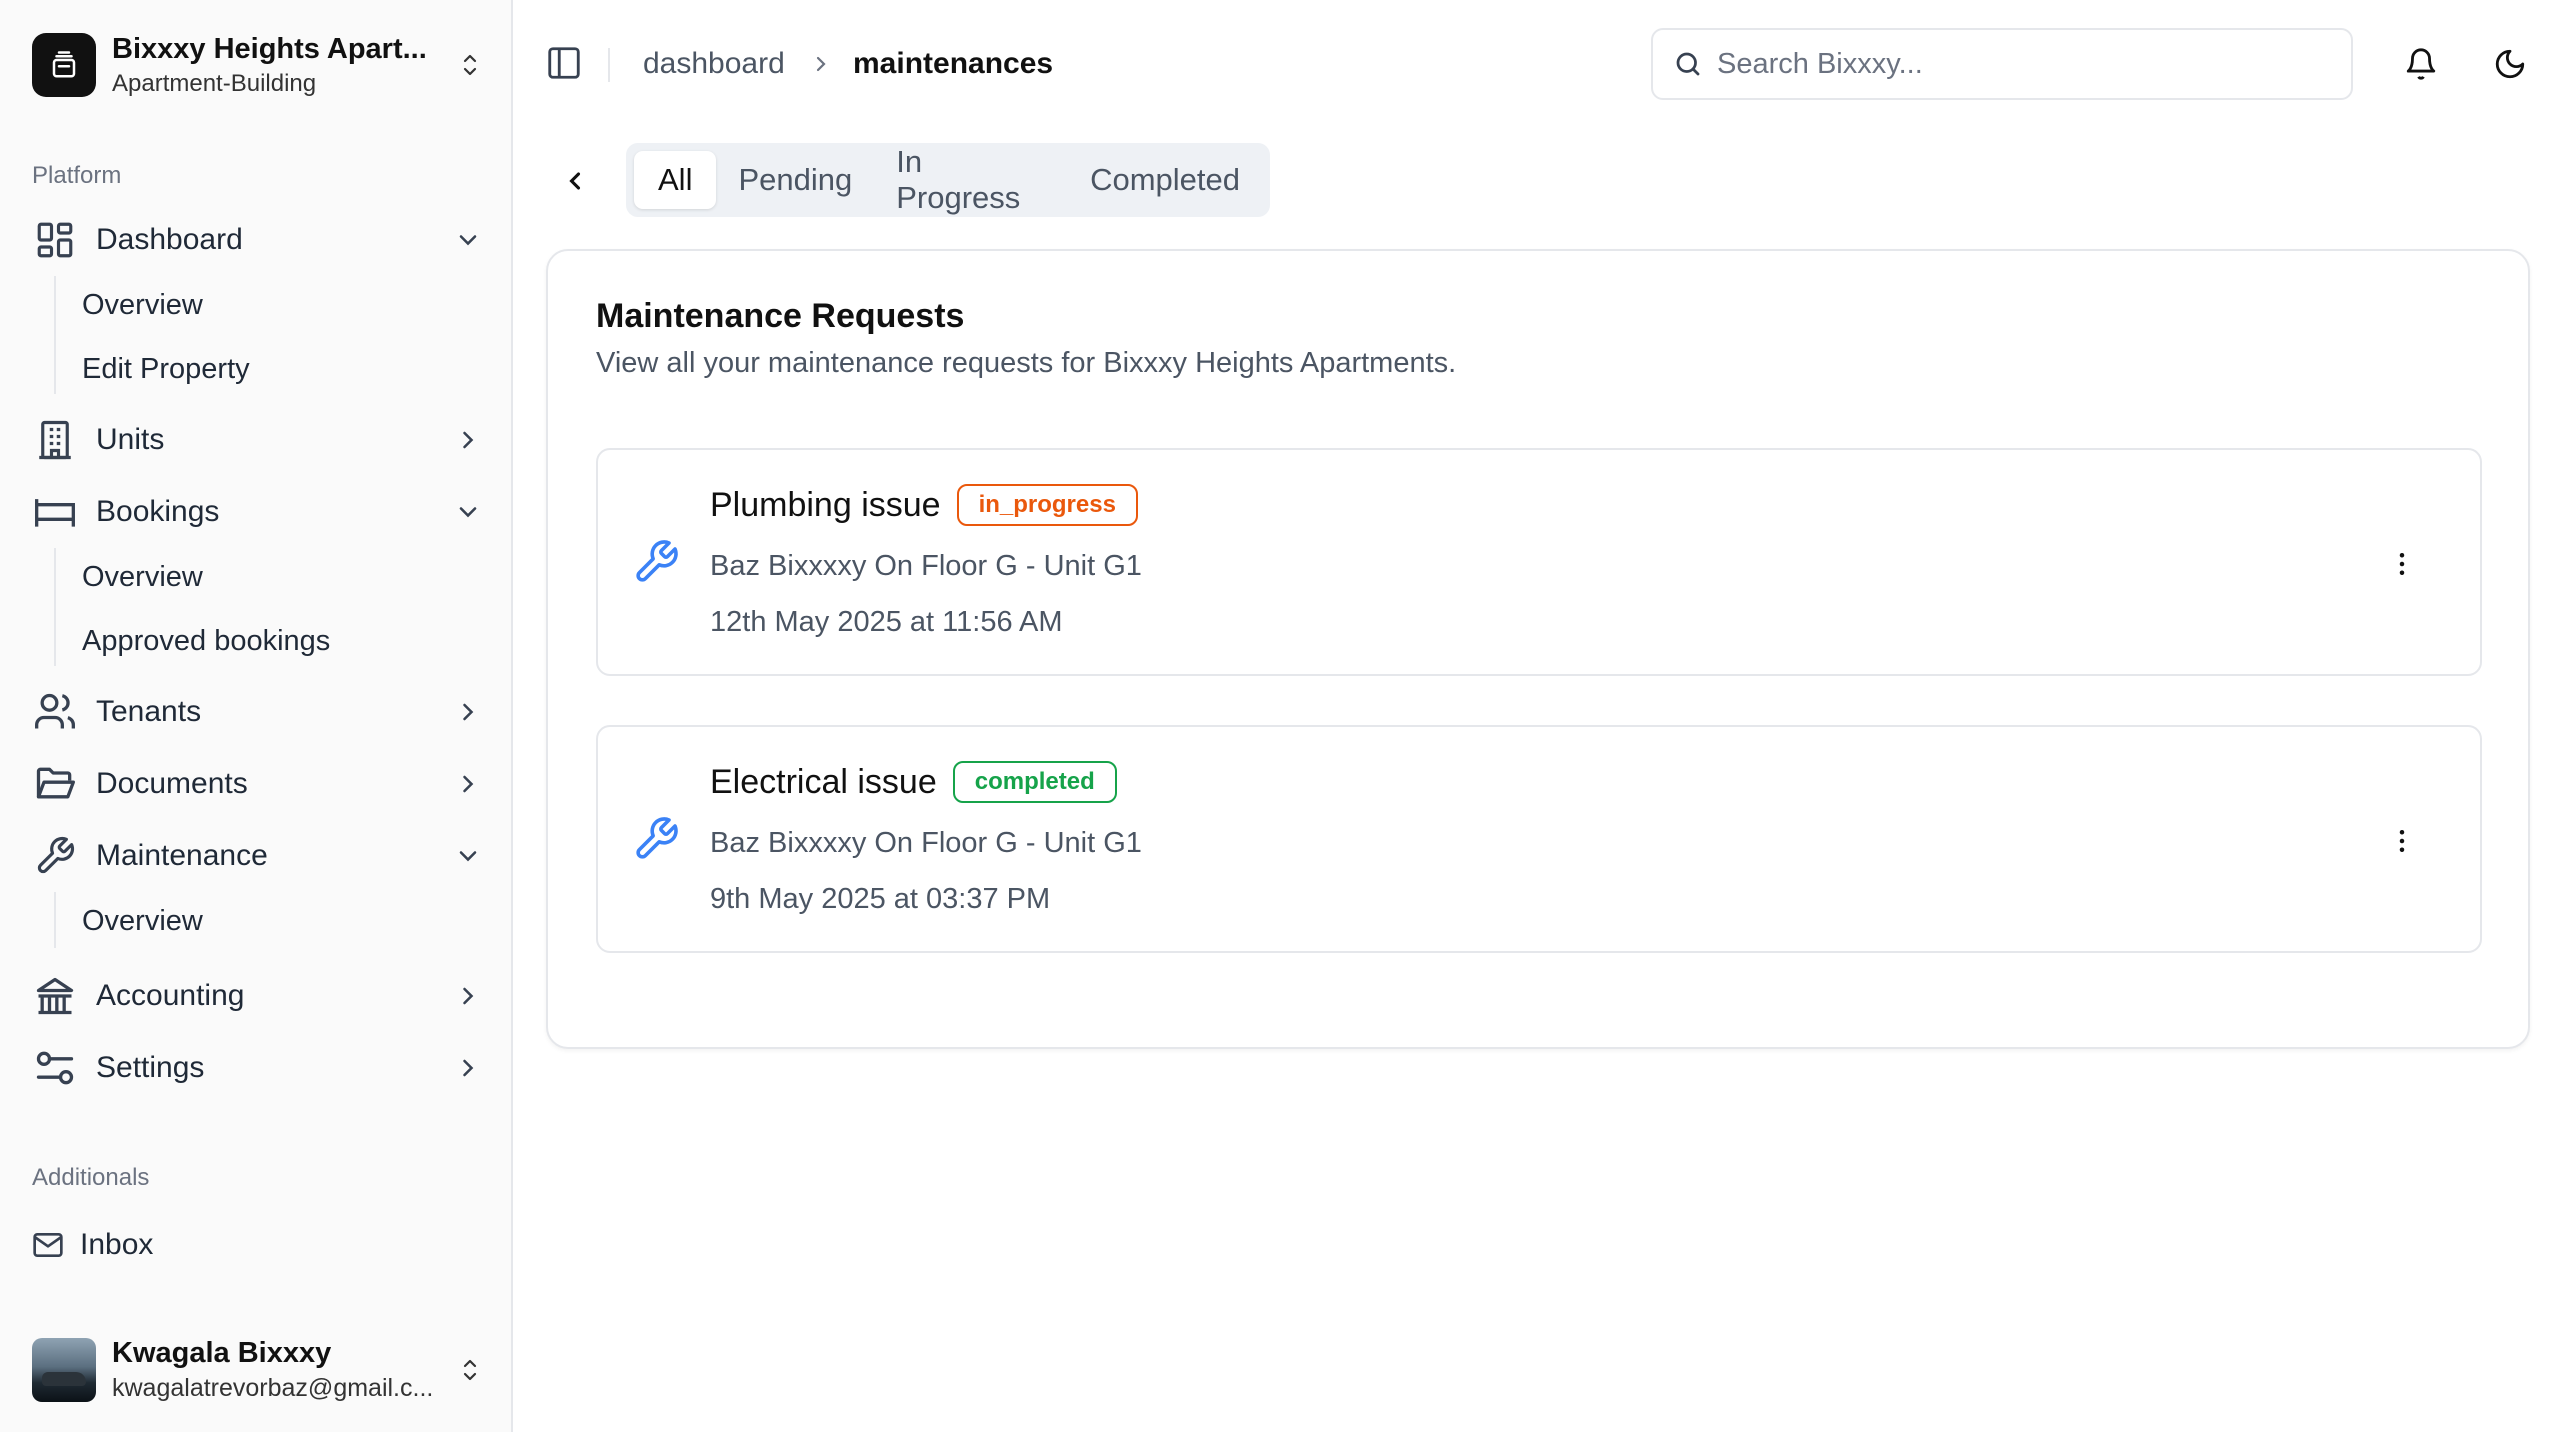 The image size is (2560, 1432). I want to click on tab-completed: Completed, so click(1165, 180).